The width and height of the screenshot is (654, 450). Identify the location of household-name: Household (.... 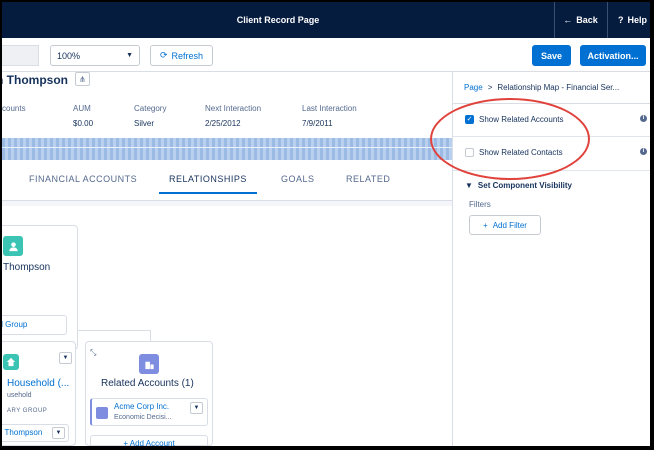
(38, 383).